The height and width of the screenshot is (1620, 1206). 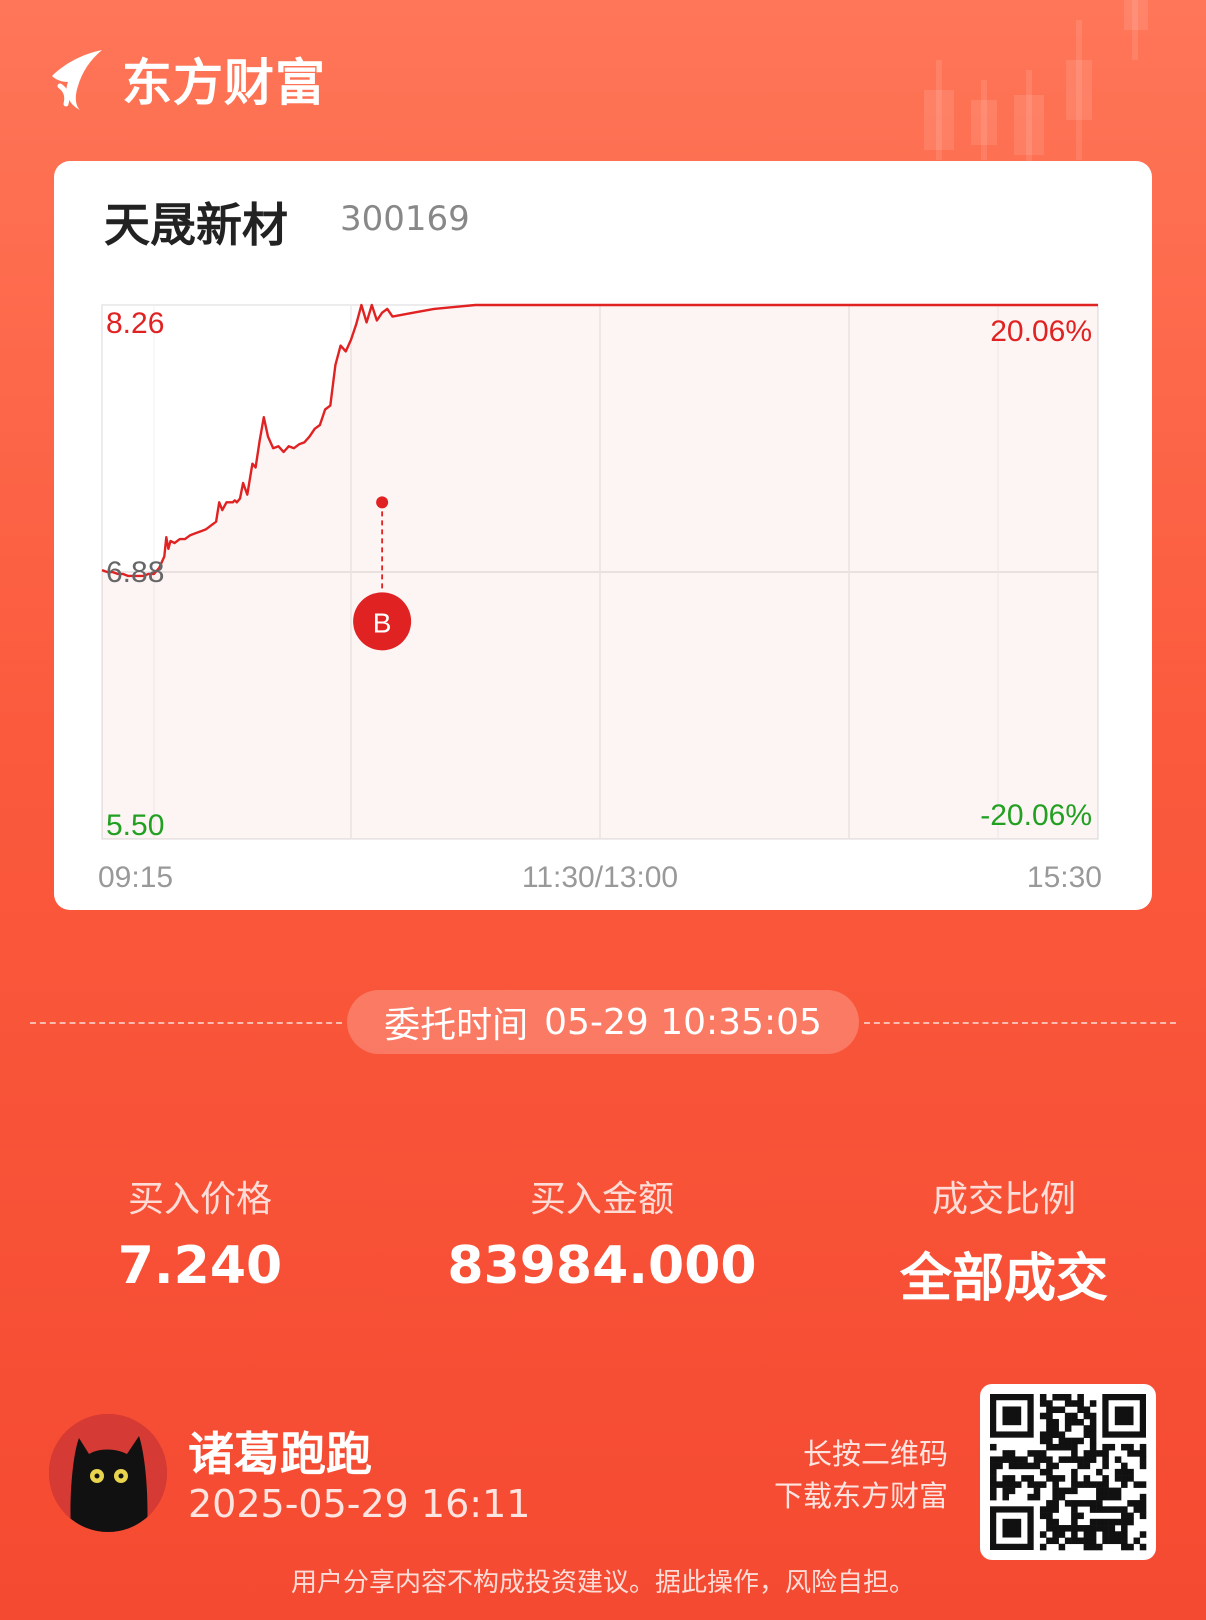 I want to click on qr-finder-pattern, so click(x=1012, y=1528).